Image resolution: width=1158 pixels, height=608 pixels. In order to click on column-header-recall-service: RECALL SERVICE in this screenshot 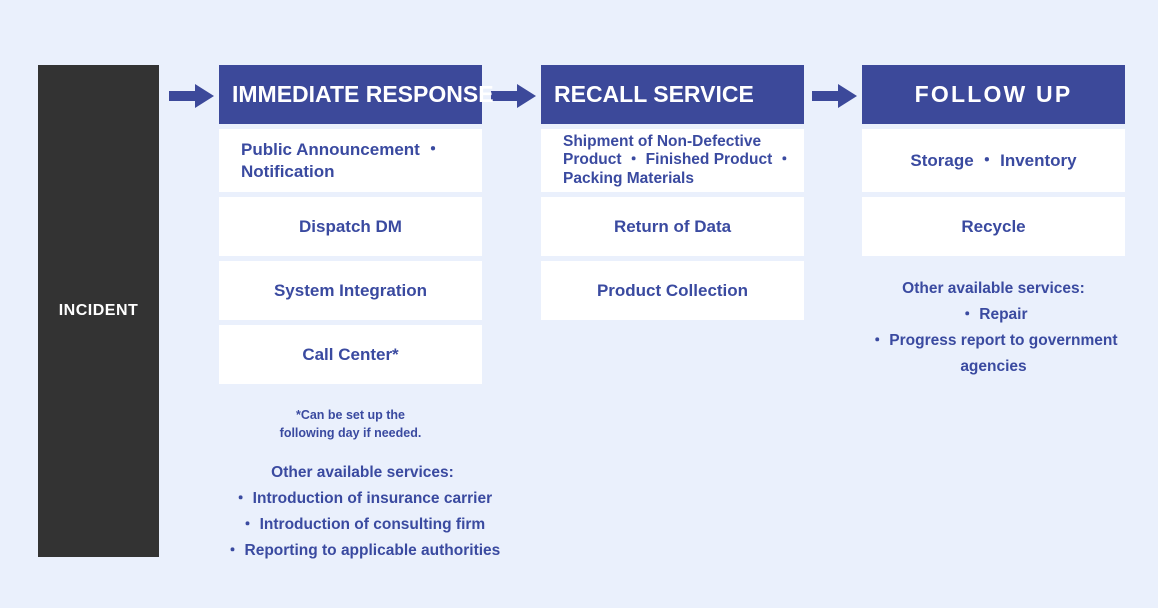, I will do `click(672, 94)`.